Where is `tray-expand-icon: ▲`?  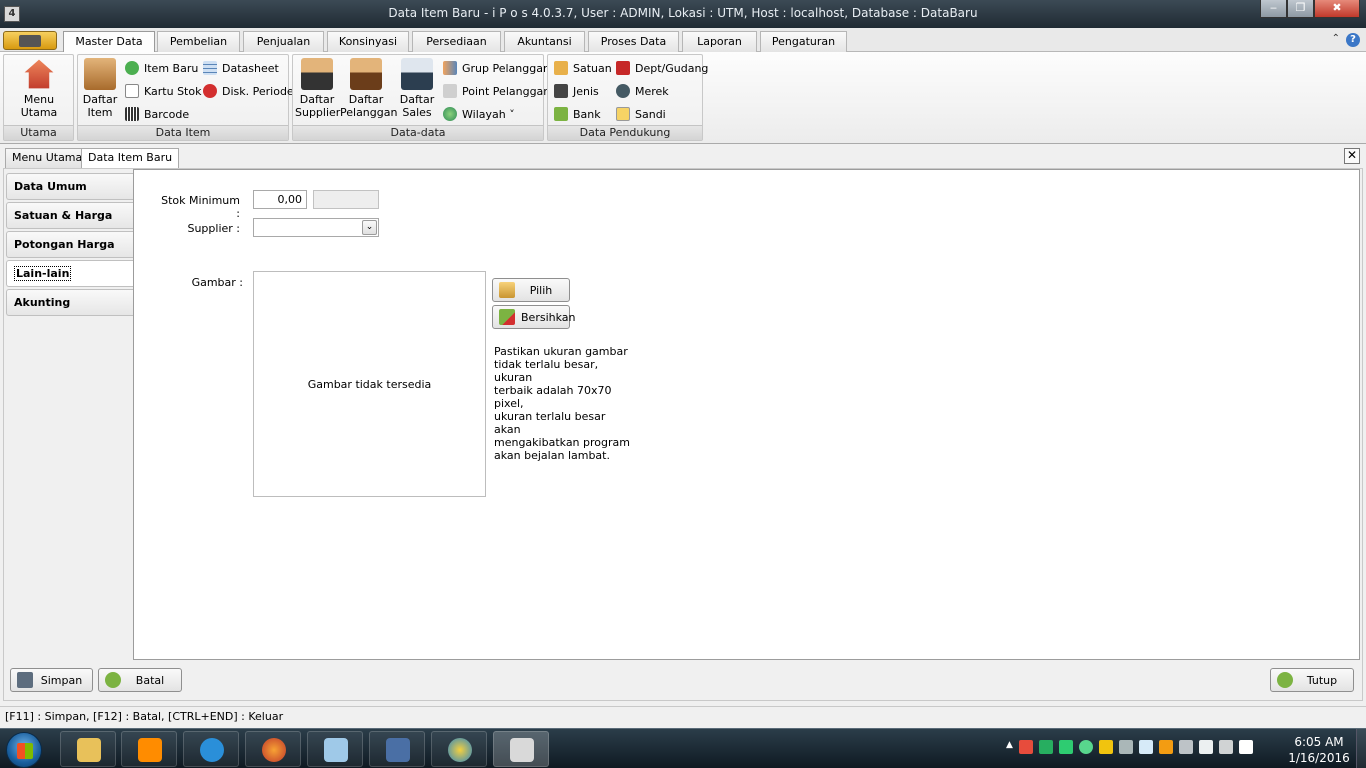 tray-expand-icon: ▲ is located at coordinates (1009, 747).